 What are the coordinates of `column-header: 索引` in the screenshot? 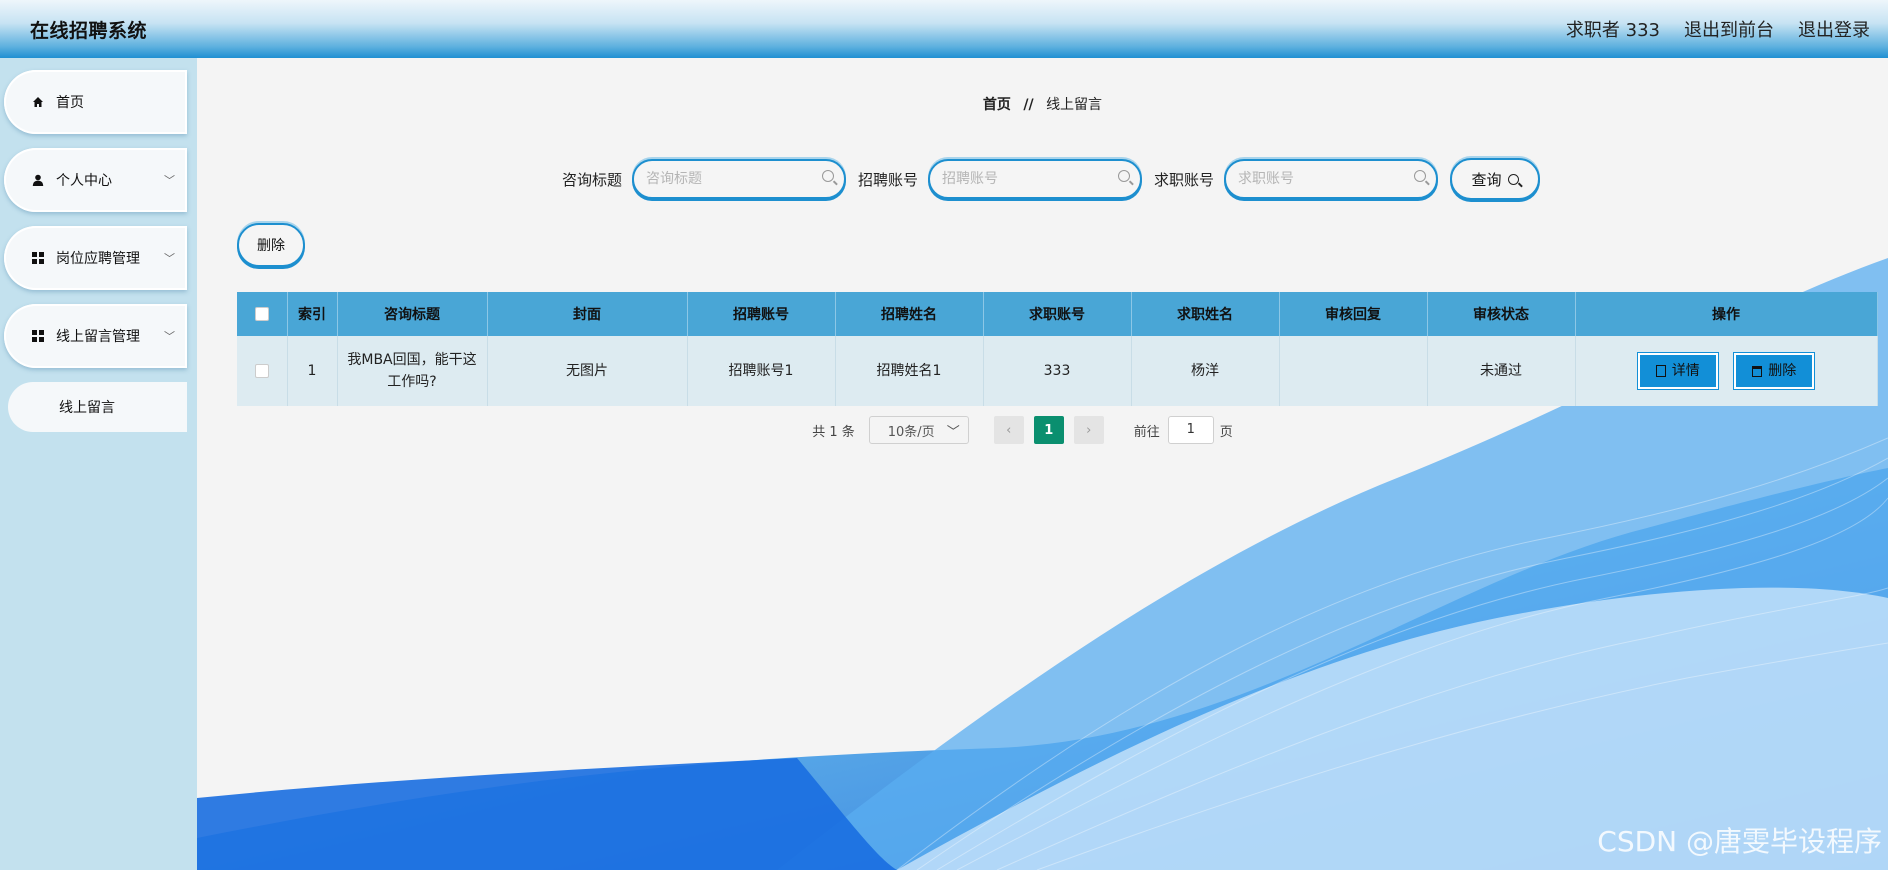 It's located at (312, 314).